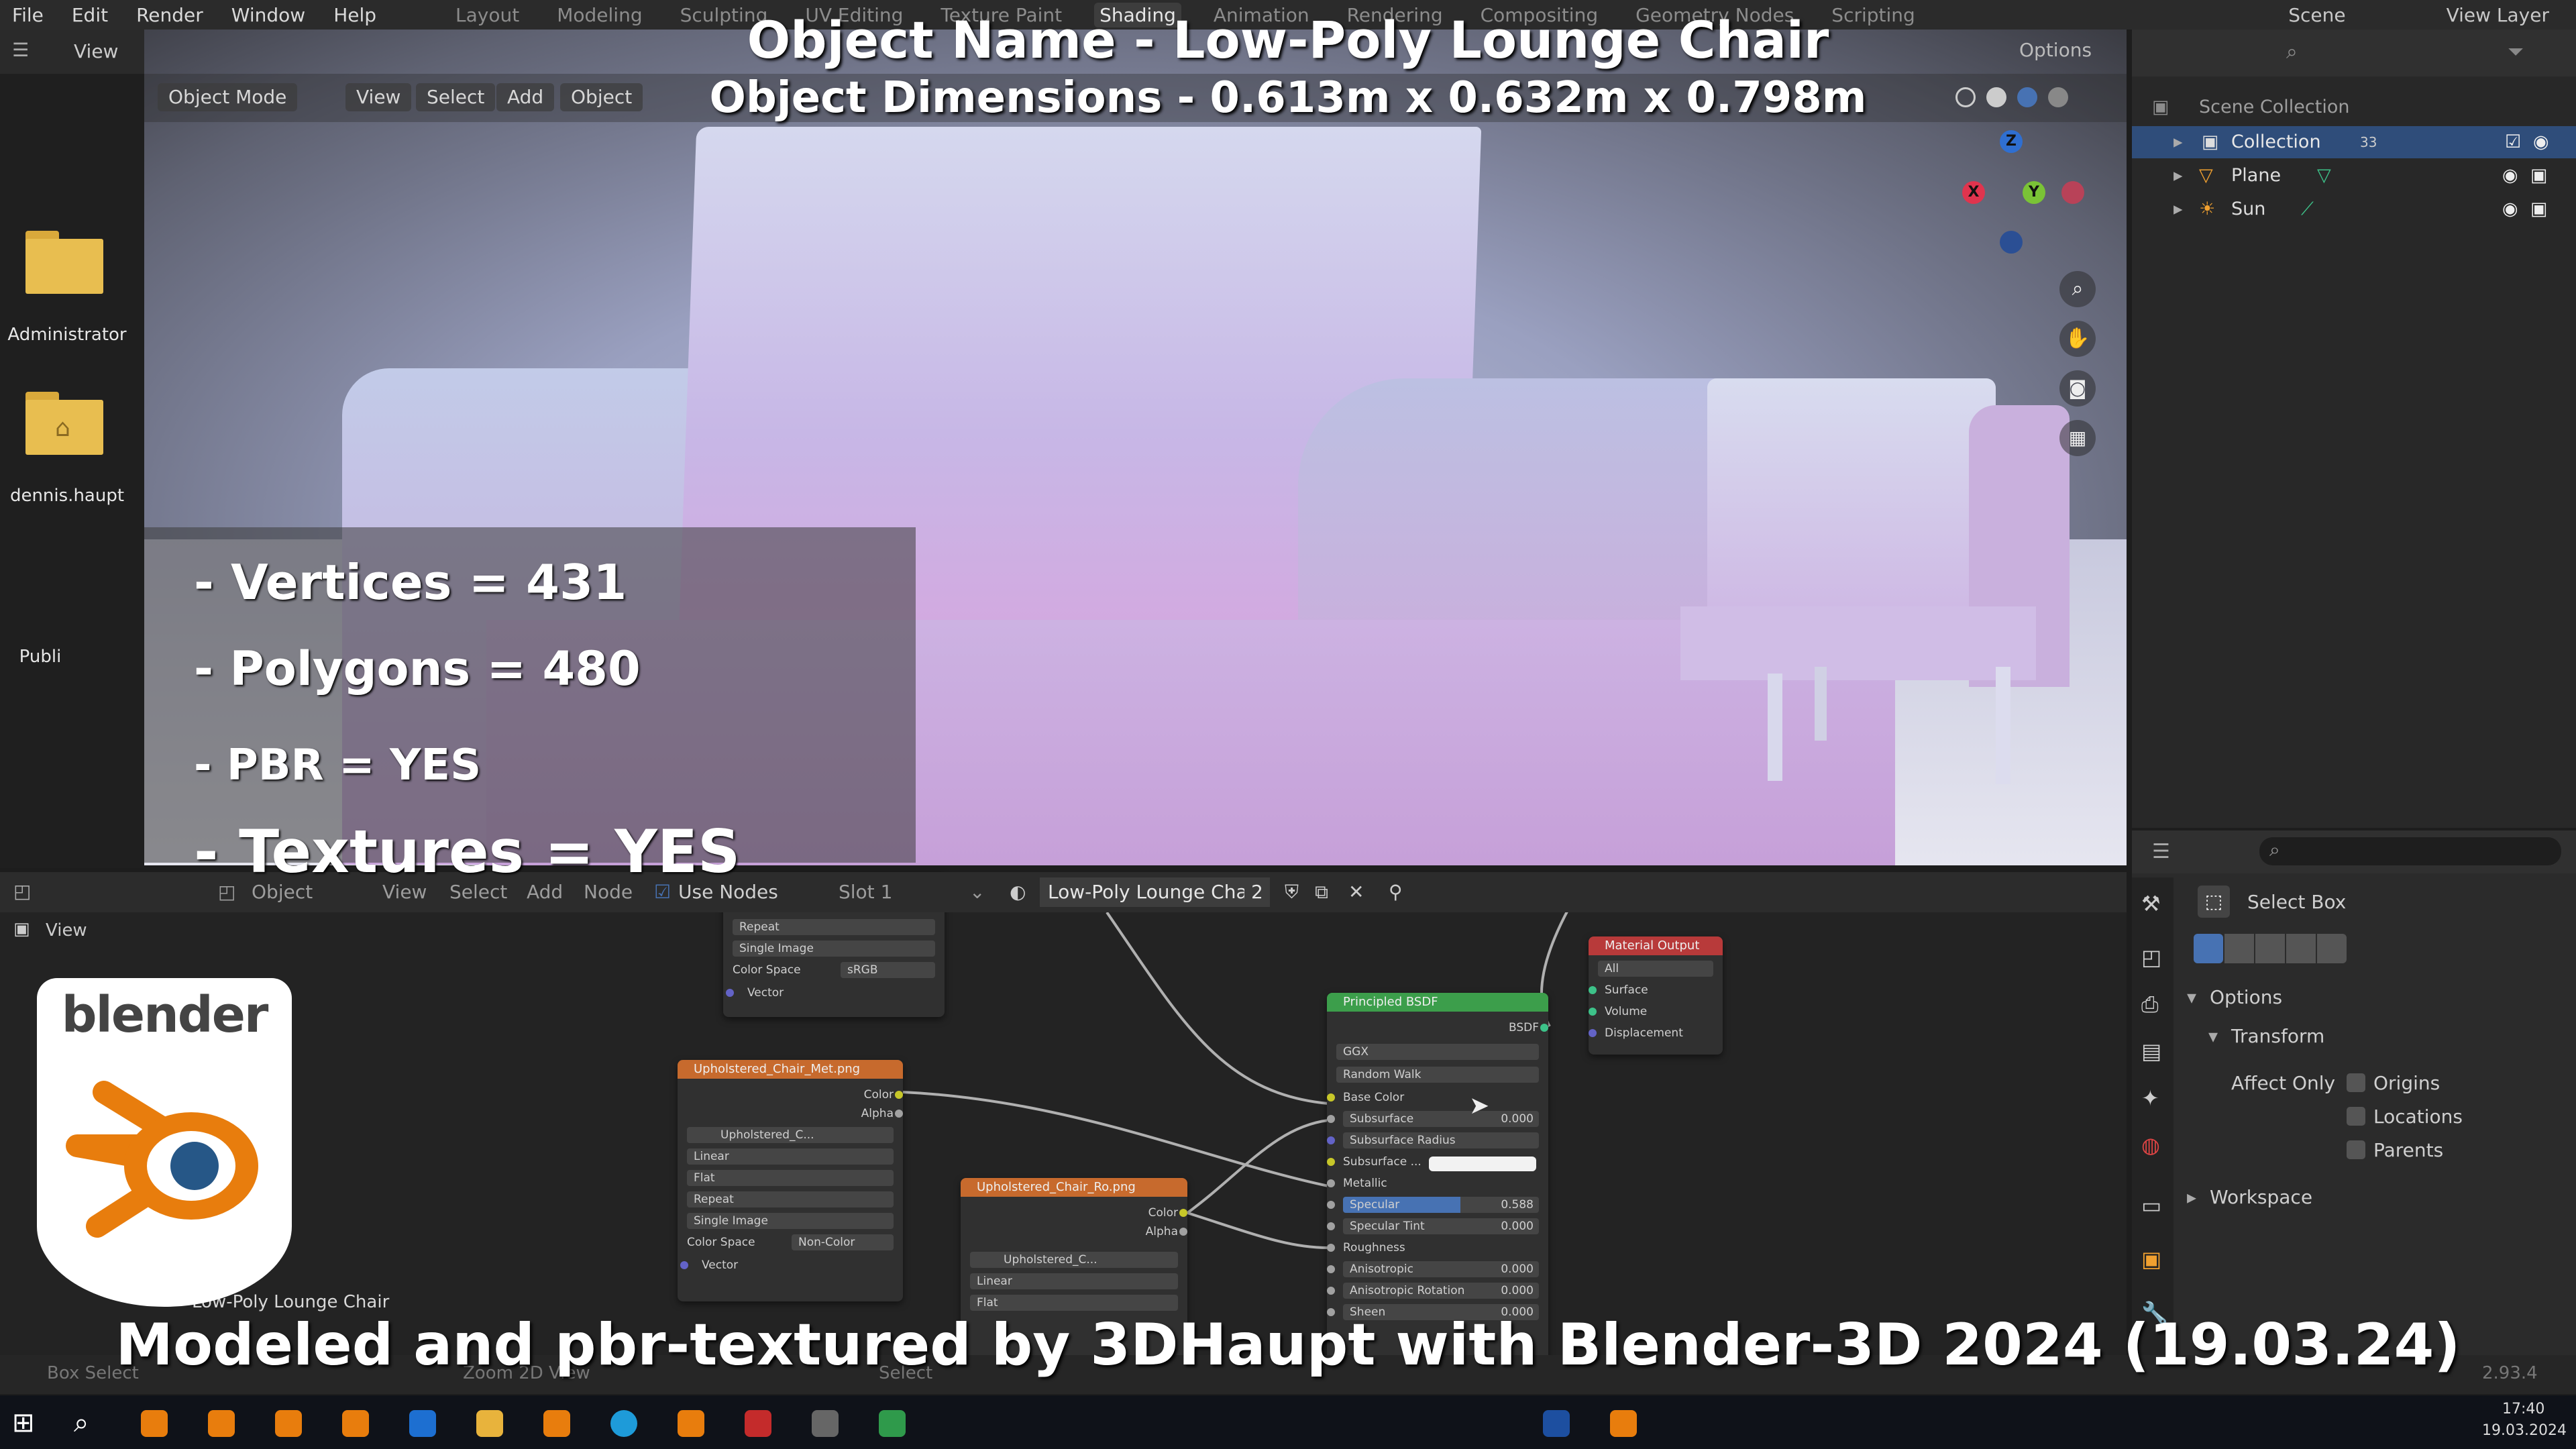 This screenshot has width=2576, height=1449. Describe the element at coordinates (2354, 209) in the screenshot. I see `outliner-item-sun: ▸ ☀ Sun ⟋ ◉ ▣` at that location.